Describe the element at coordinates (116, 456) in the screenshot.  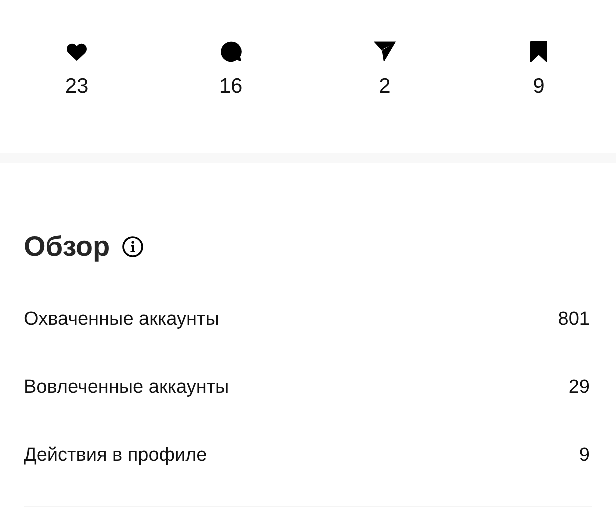
I see `metric-label: Действия в профиле` at that location.